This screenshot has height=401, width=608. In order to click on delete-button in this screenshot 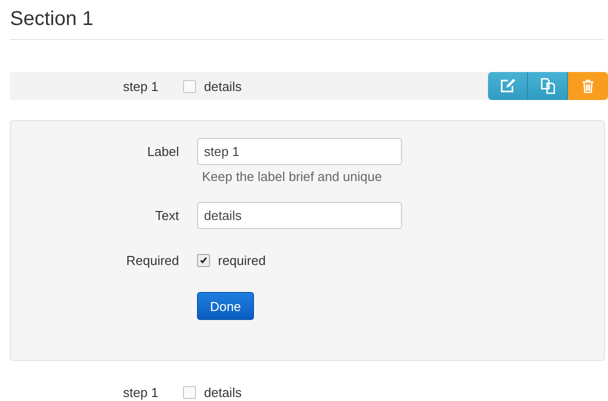, I will do `click(588, 86)`.